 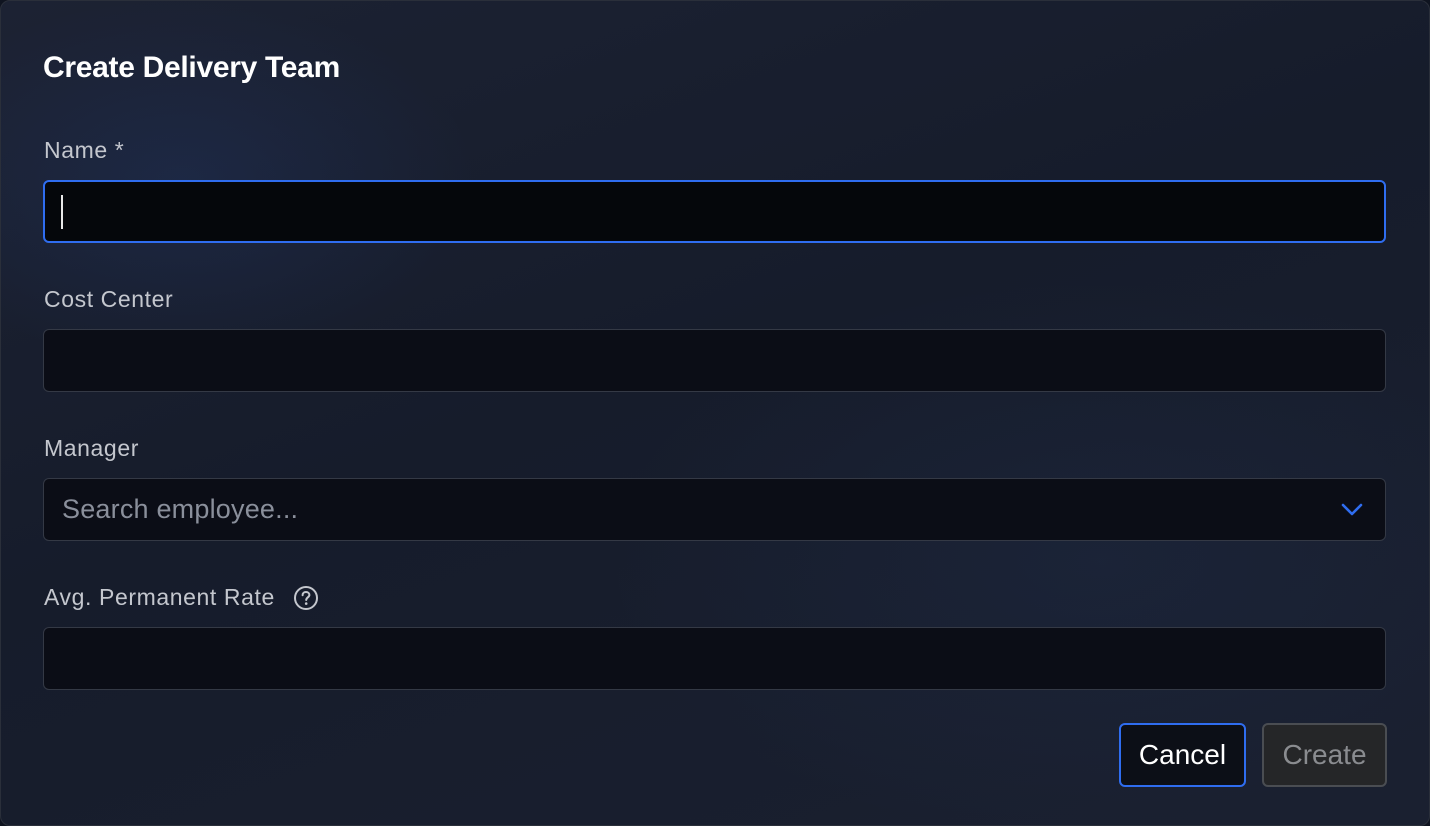 What do you see at coordinates (191, 67) in the screenshot?
I see `dialog-title: Create Delivery Team` at bounding box center [191, 67].